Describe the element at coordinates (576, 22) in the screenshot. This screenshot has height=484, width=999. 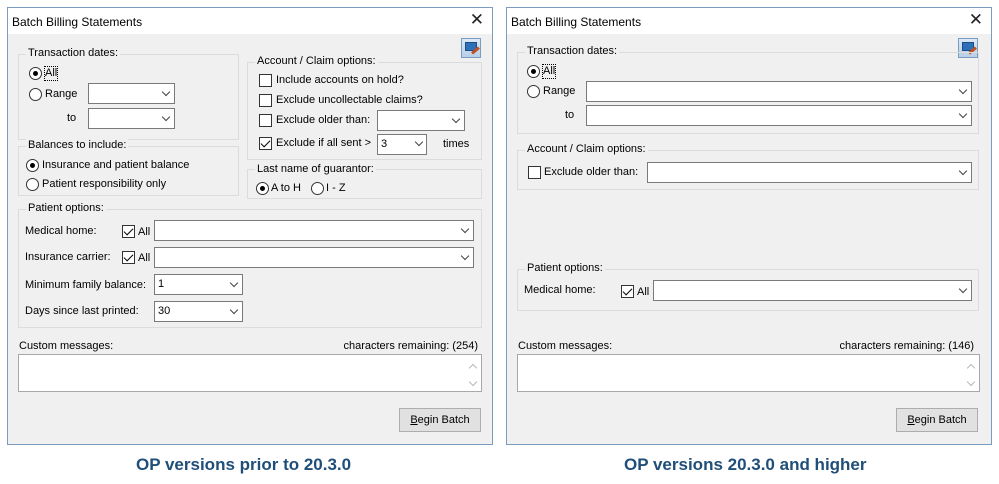
I see `right-window-title: Batch Billing Statements` at that location.